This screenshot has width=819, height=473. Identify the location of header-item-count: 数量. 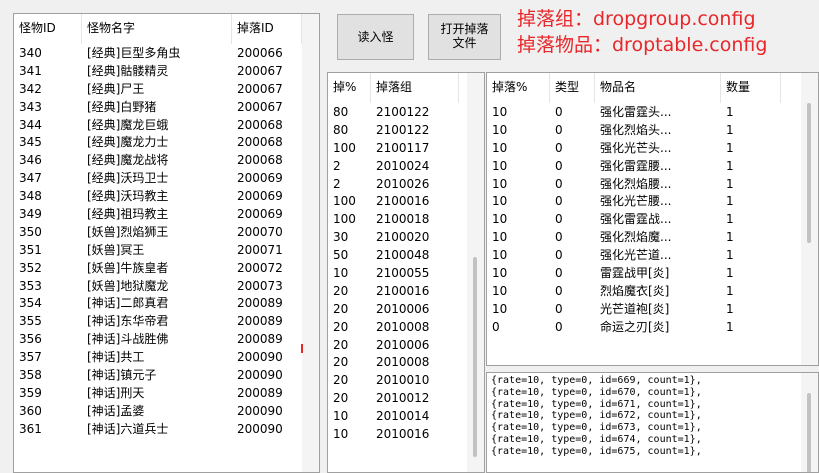
(751, 88).